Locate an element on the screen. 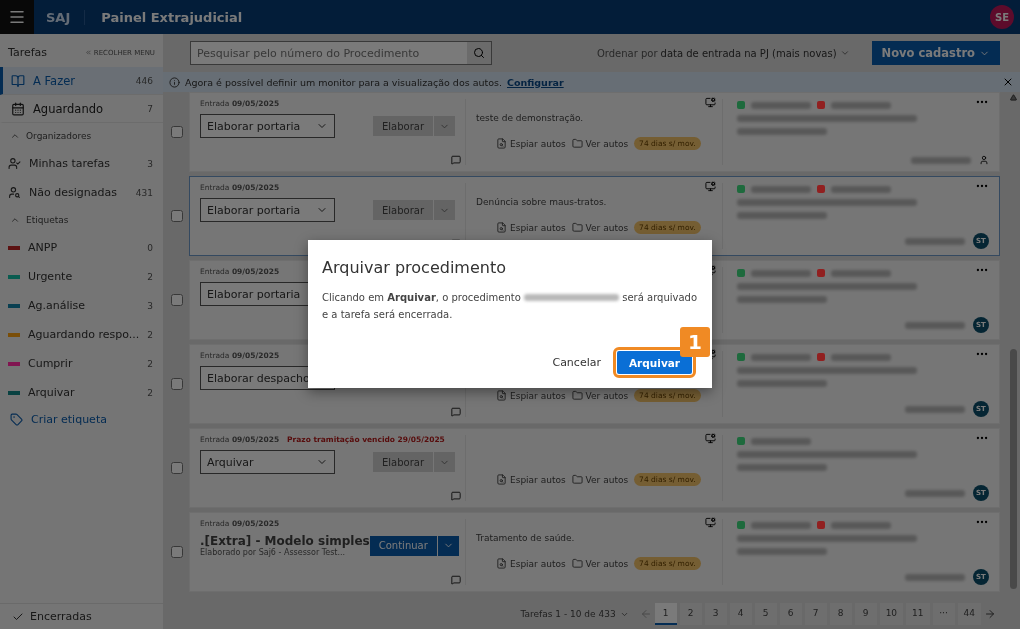 This screenshot has height=629, width=1020. description: teste de demonstração. is located at coordinates (530, 119).